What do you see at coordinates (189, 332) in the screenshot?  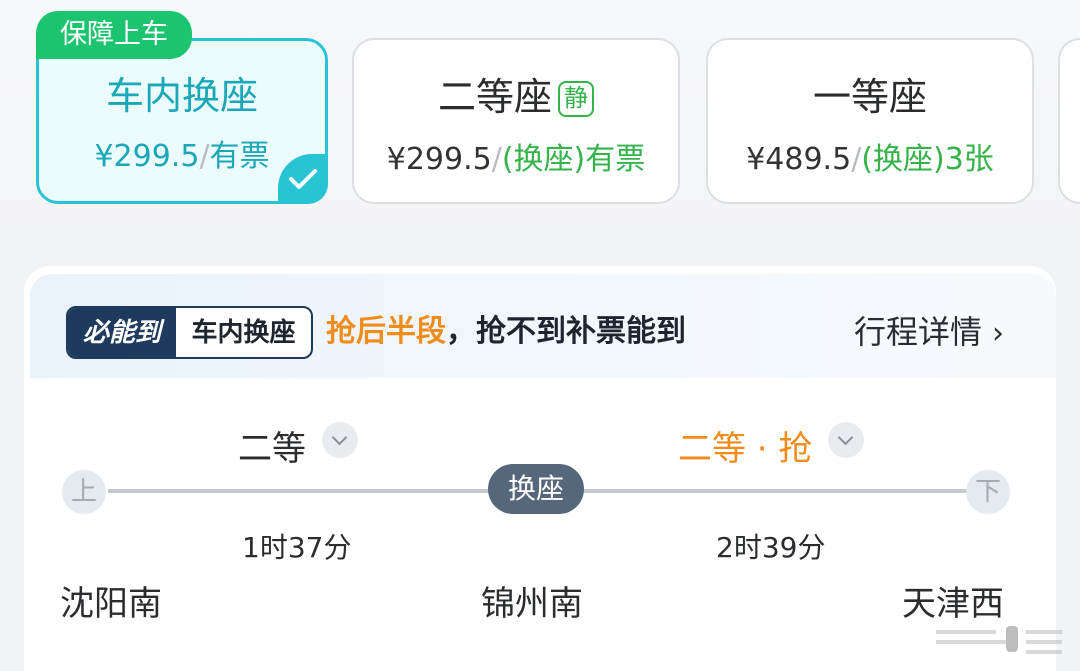 I see `guaranteed-arrival-tag: 必能到 车内换座` at bounding box center [189, 332].